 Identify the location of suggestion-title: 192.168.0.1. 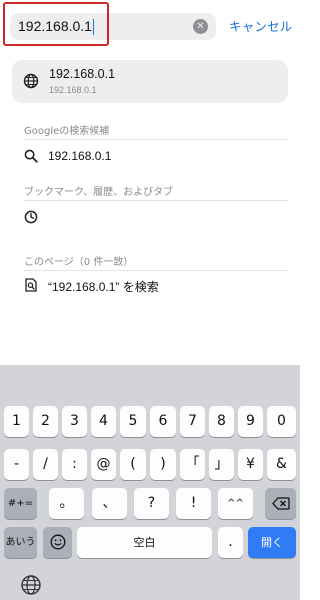
(82, 74).